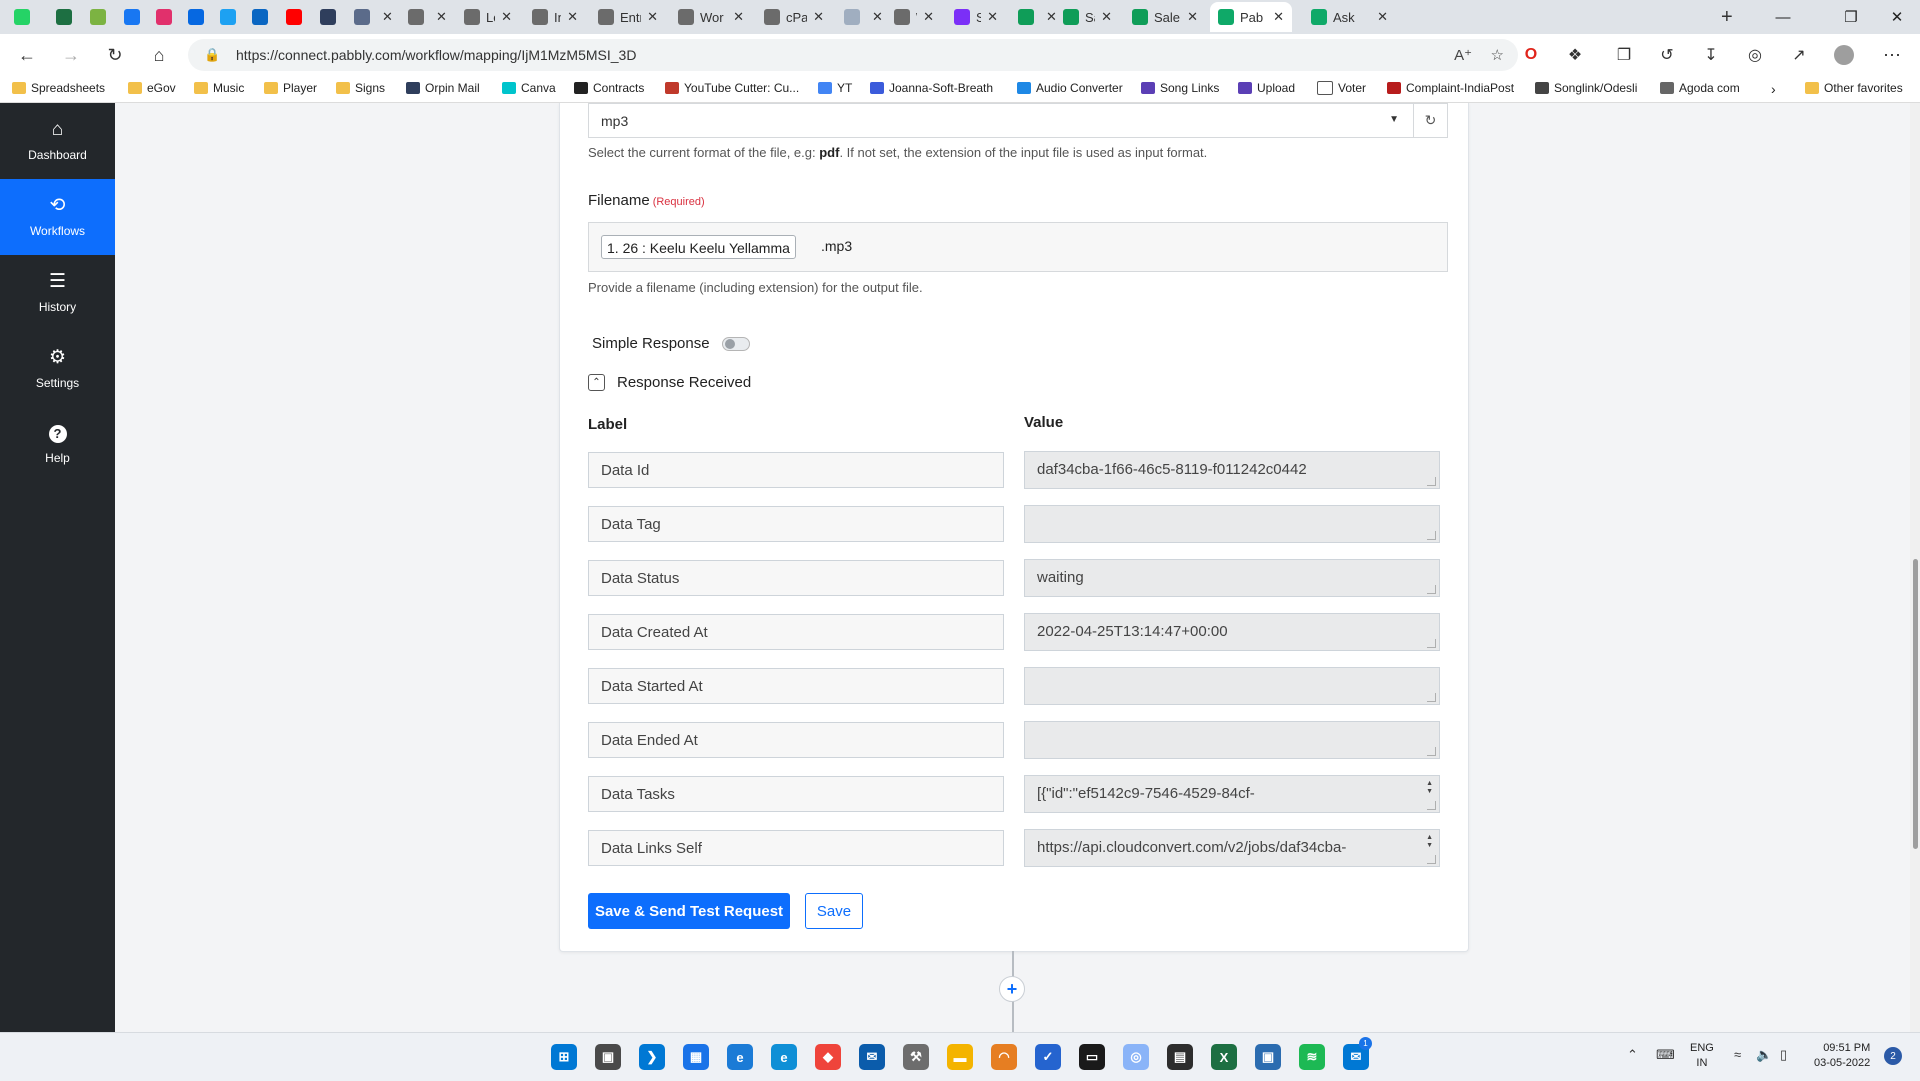 The width and height of the screenshot is (1920, 1081). Describe the element at coordinates (1349, 17) in the screenshot. I see `browser-tab: Ask ✕` at that location.